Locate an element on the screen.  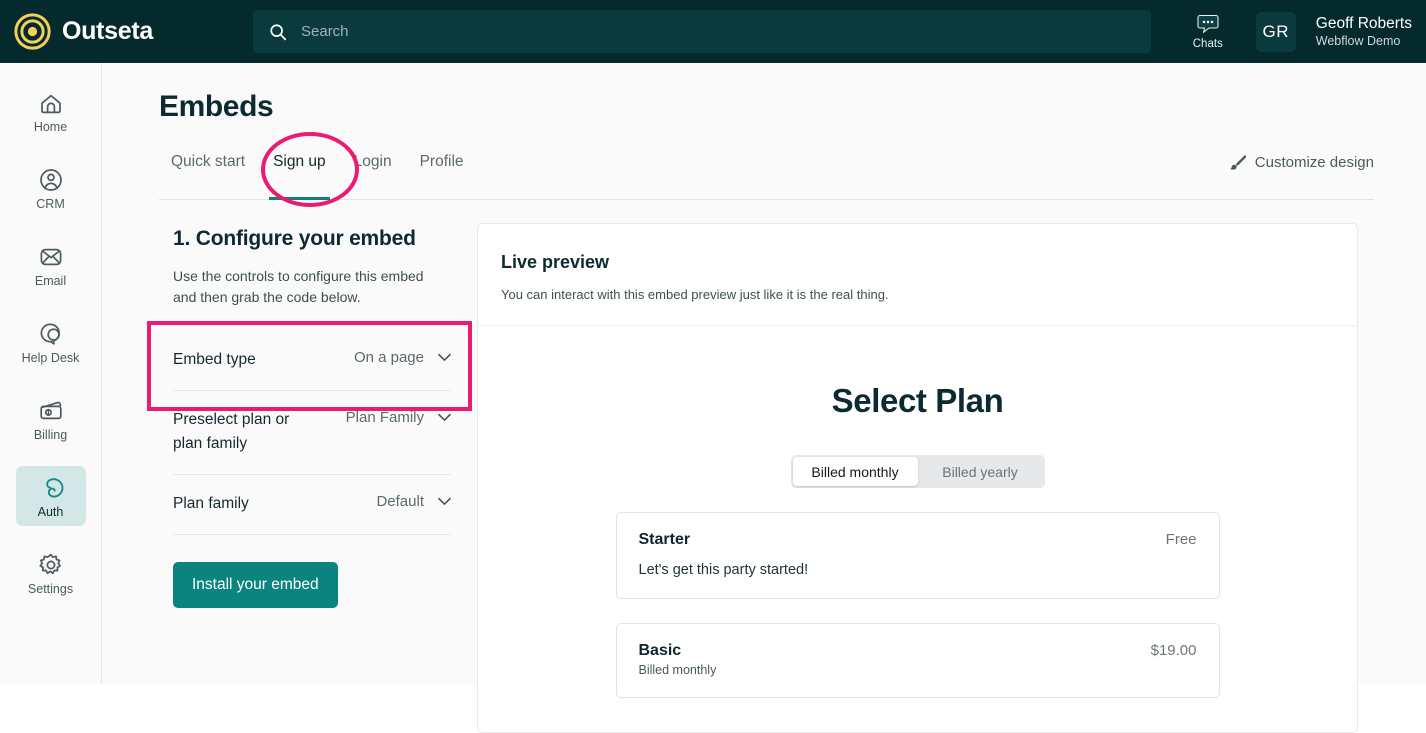
user-name: Geoff Roberts is located at coordinates (1363, 23).